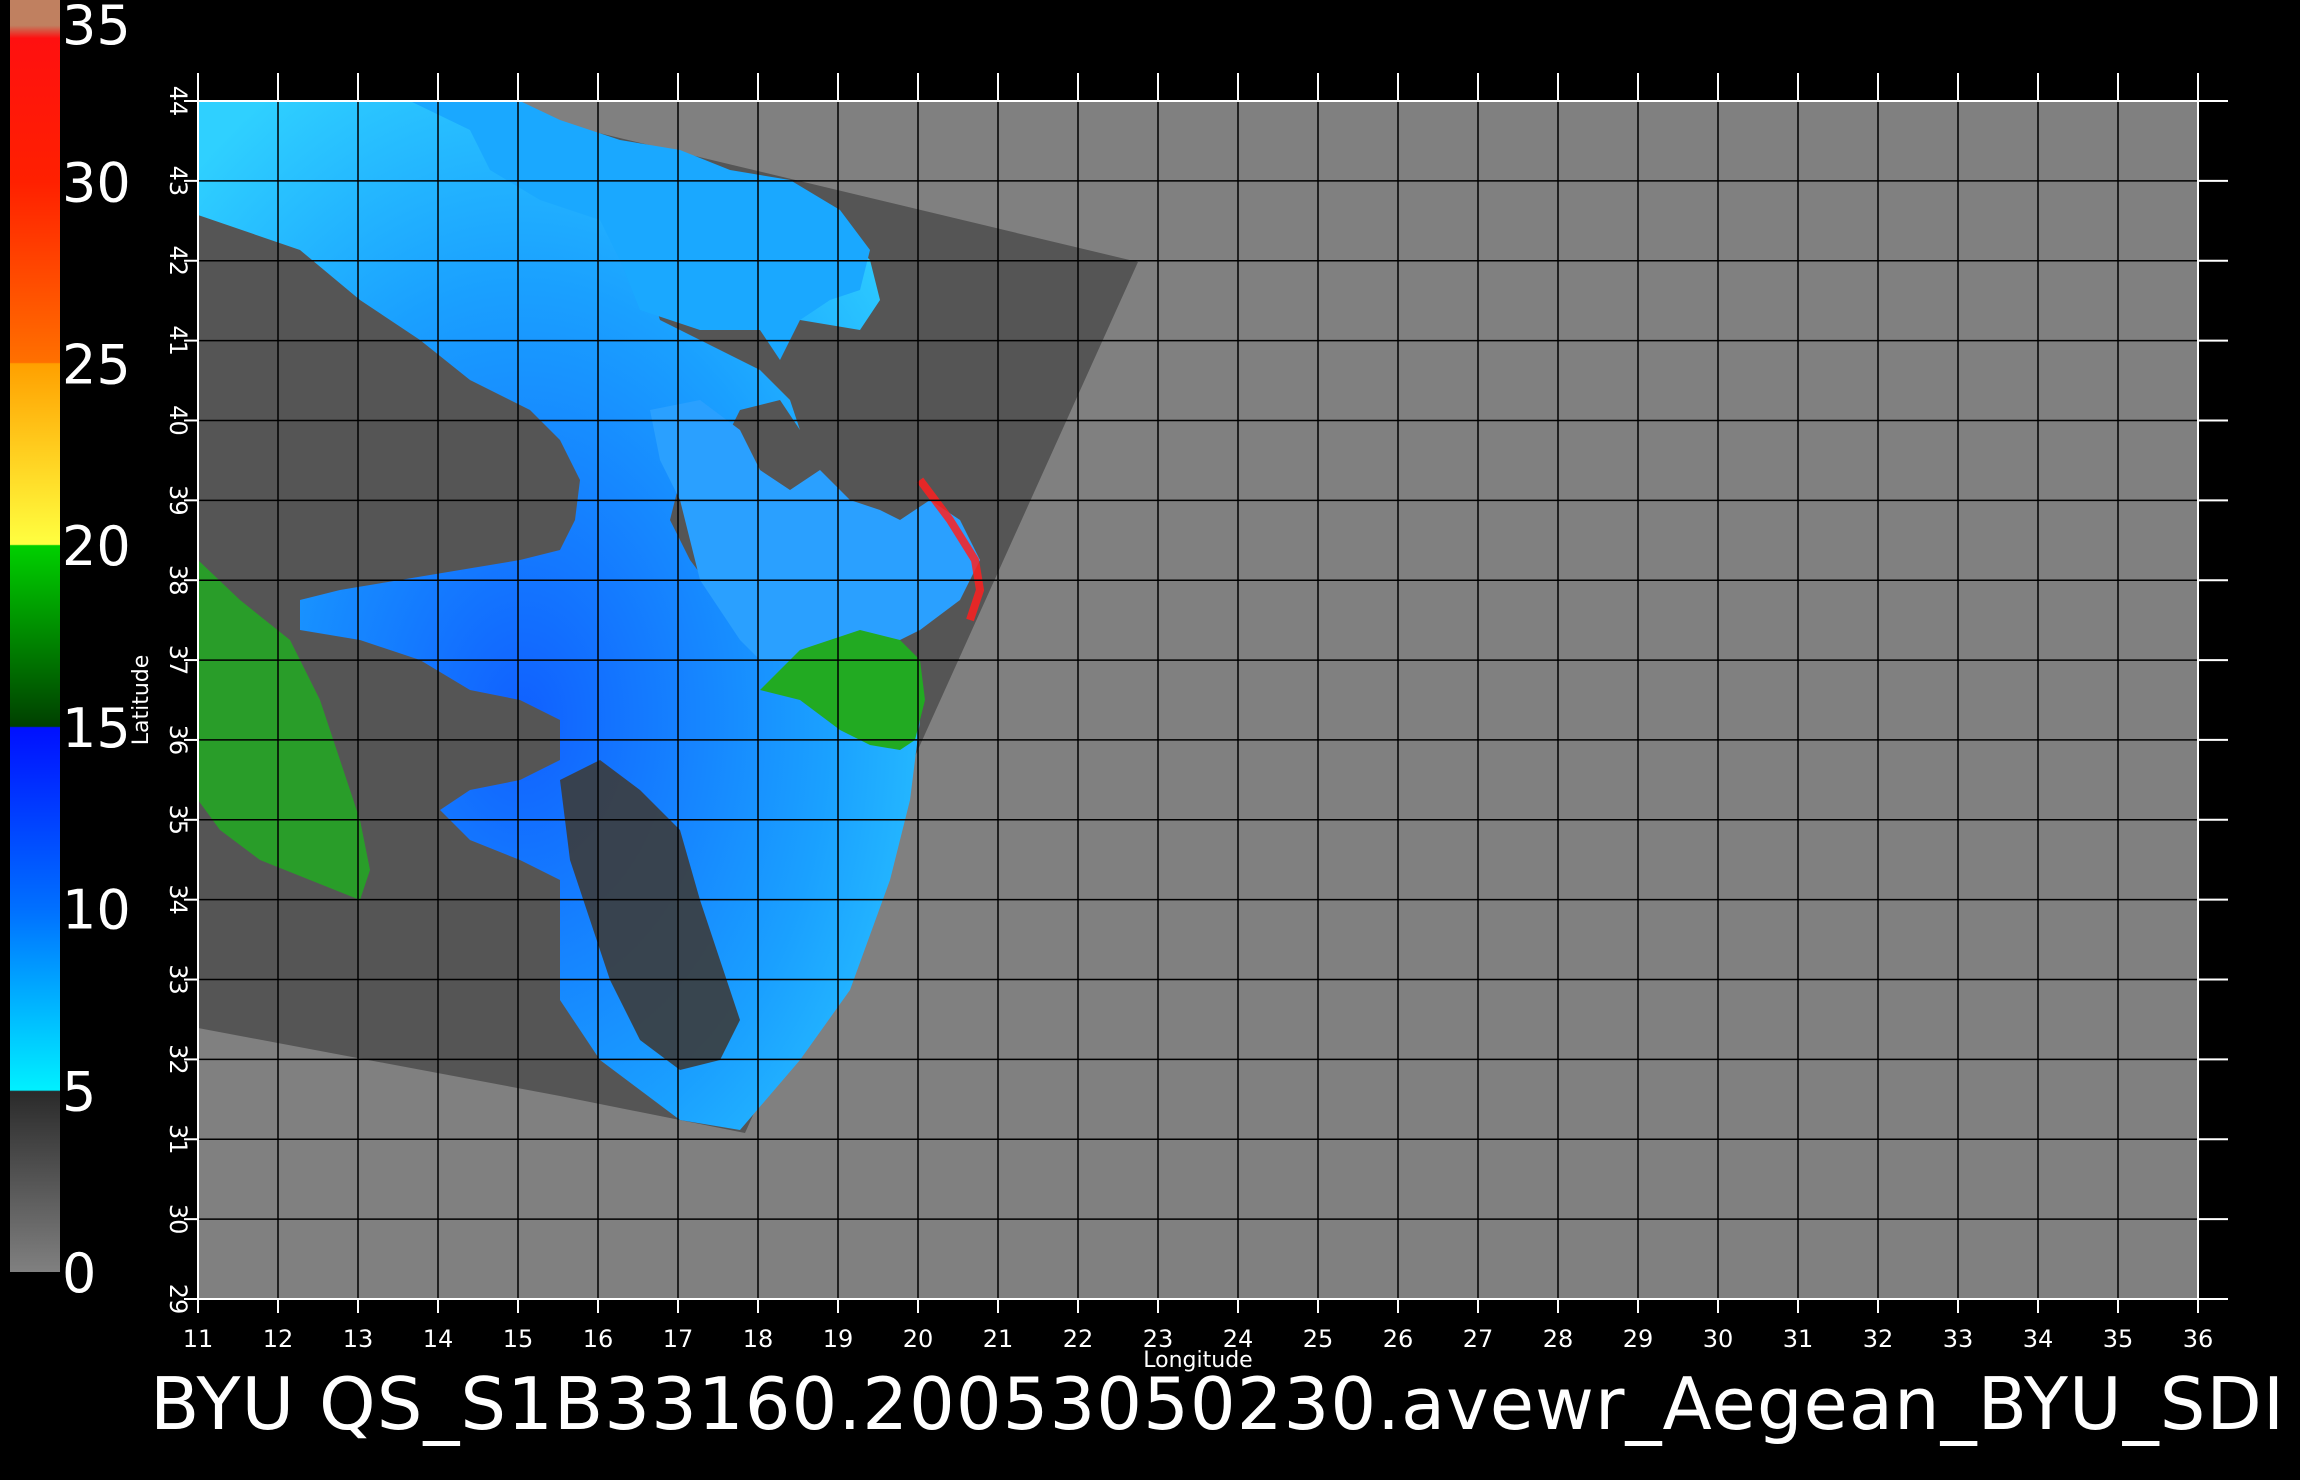 This screenshot has width=2300, height=1480. Describe the element at coordinates (178, 340) in the screenshot. I see `y-tick-label-41: 41` at that location.